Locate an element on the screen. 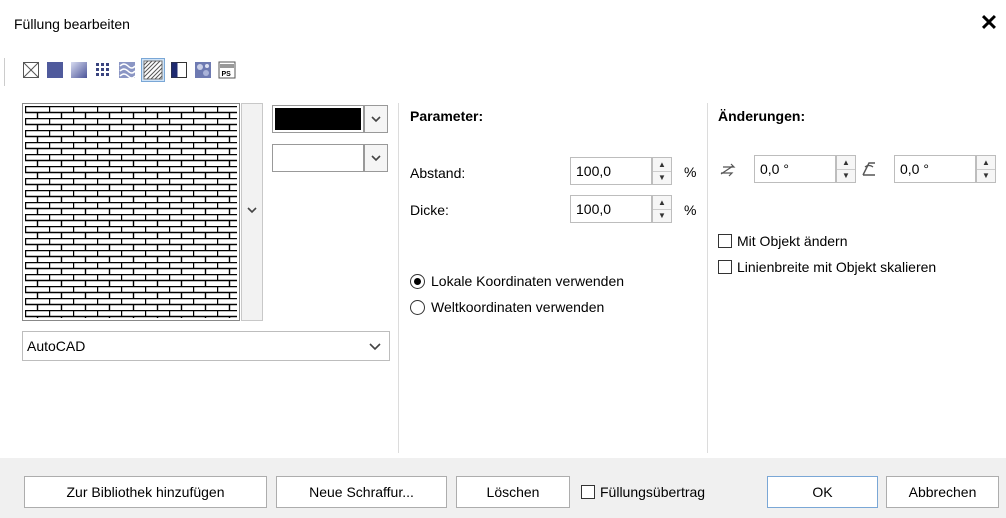 This screenshot has width=1006, height=518. rotation-angle-input: 0,0 ° is located at coordinates (795, 169).